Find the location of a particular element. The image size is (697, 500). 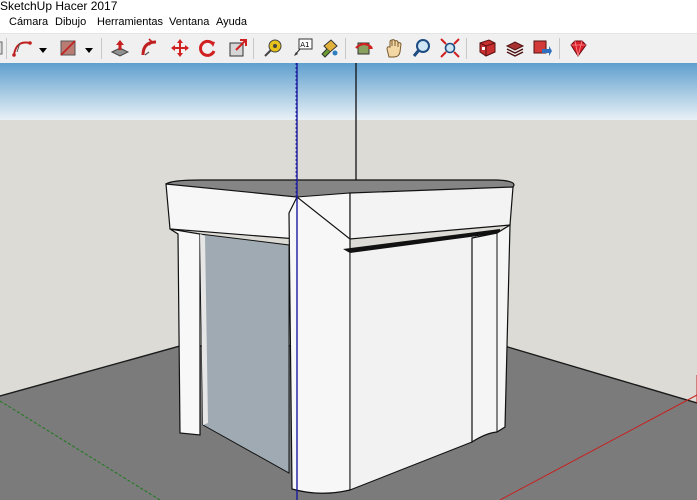

scale-icon is located at coordinates (238, 48).